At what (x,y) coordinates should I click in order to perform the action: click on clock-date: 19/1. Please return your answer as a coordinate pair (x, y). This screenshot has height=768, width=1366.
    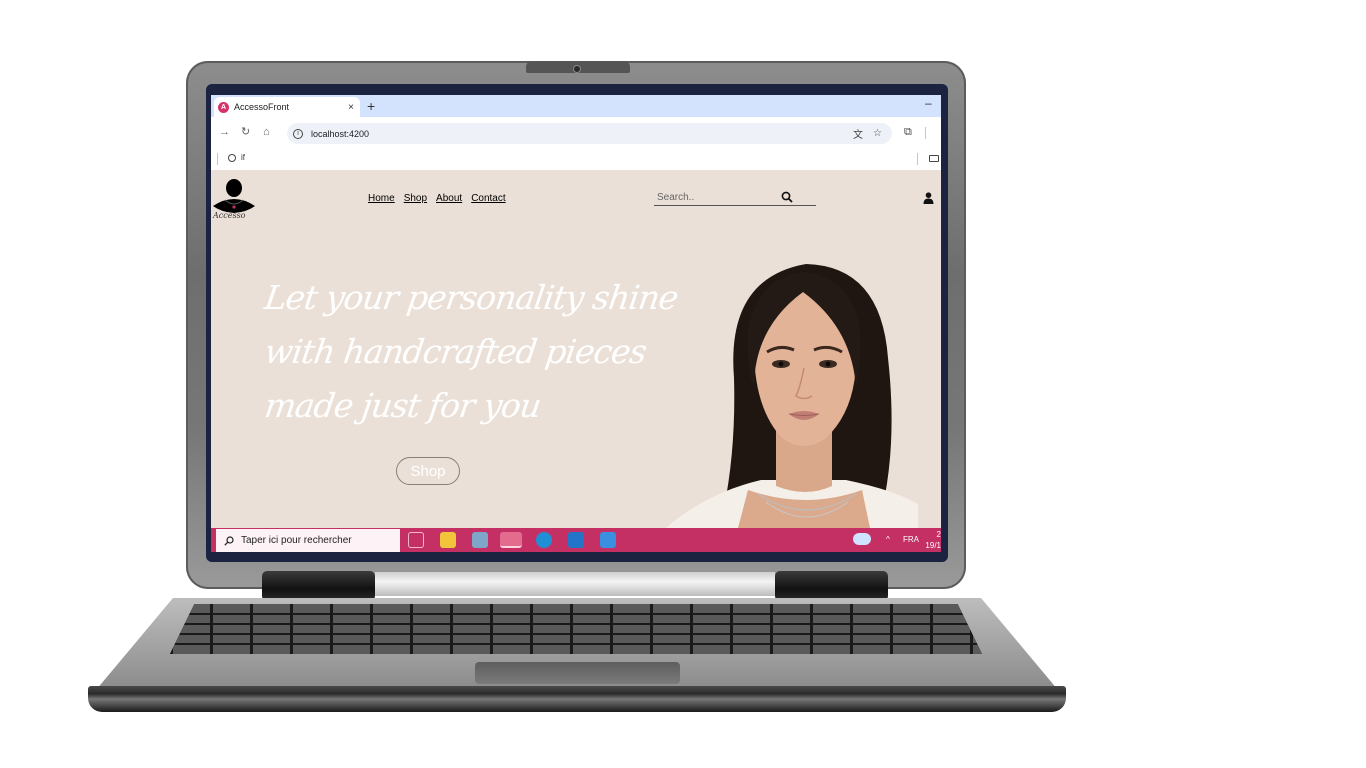
    Looking at the image, I should click on (933, 545).